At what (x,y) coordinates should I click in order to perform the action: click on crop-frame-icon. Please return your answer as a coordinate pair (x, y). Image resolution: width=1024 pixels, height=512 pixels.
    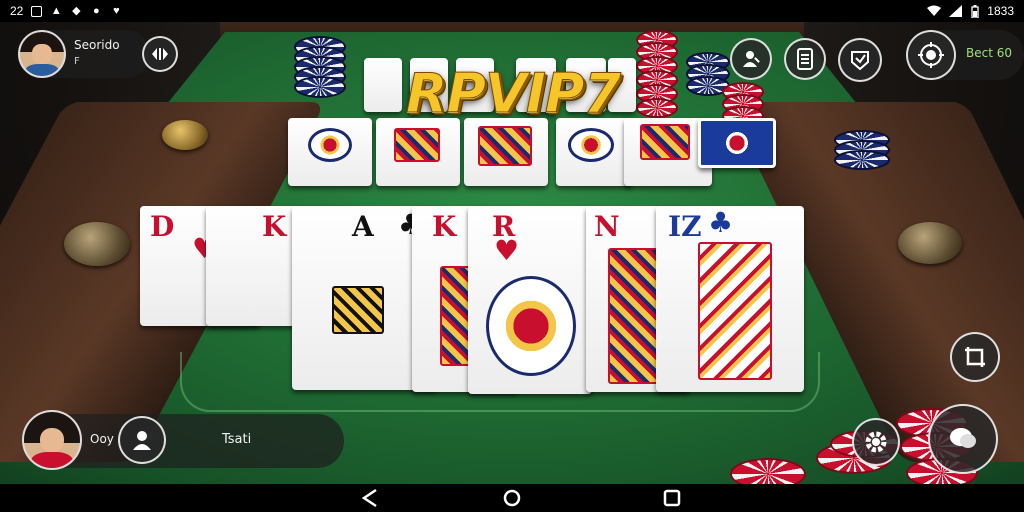
    Looking at the image, I should click on (975, 357).